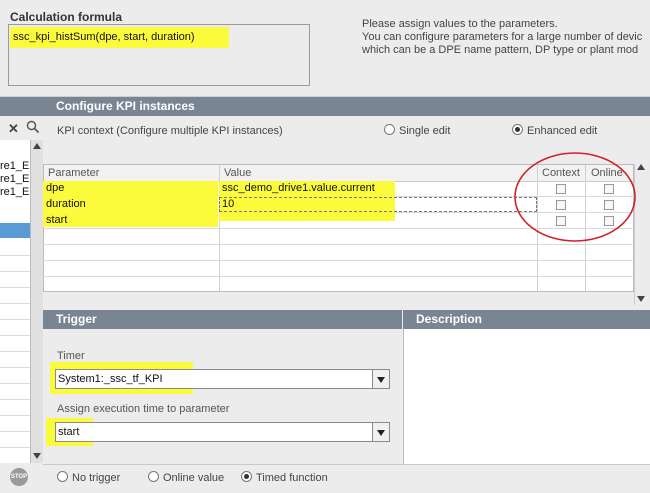  Describe the element at coordinates (346, 478) in the screenshot. I see `bottom-bar` at that location.